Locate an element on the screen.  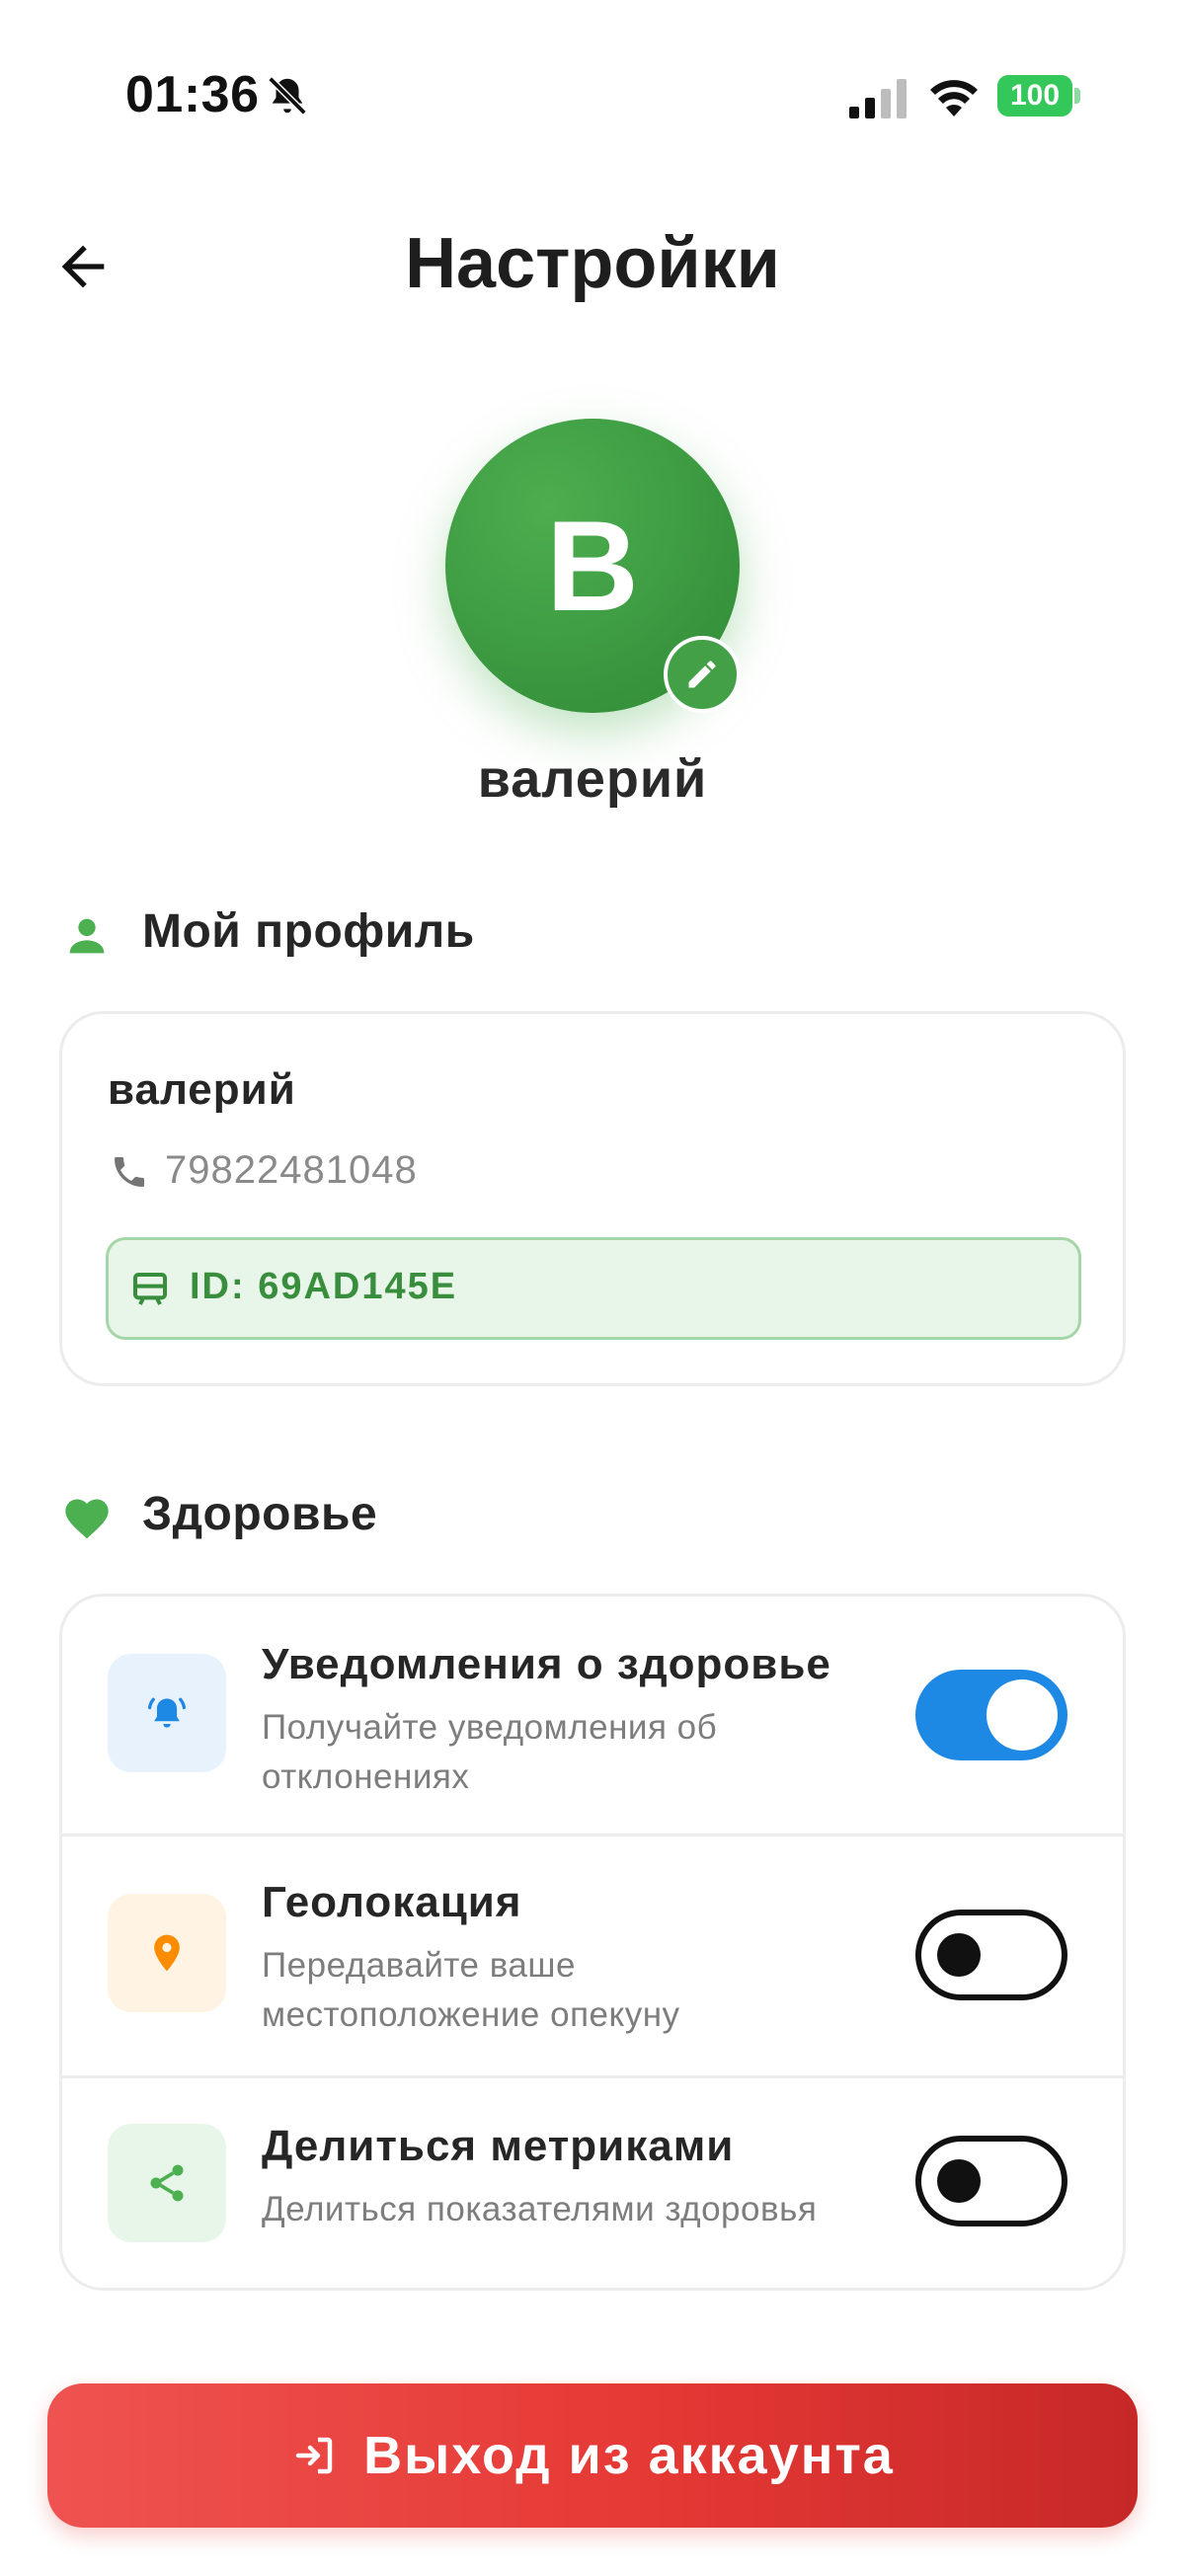
row-title: Делиться метриками is located at coordinates (499, 2146).